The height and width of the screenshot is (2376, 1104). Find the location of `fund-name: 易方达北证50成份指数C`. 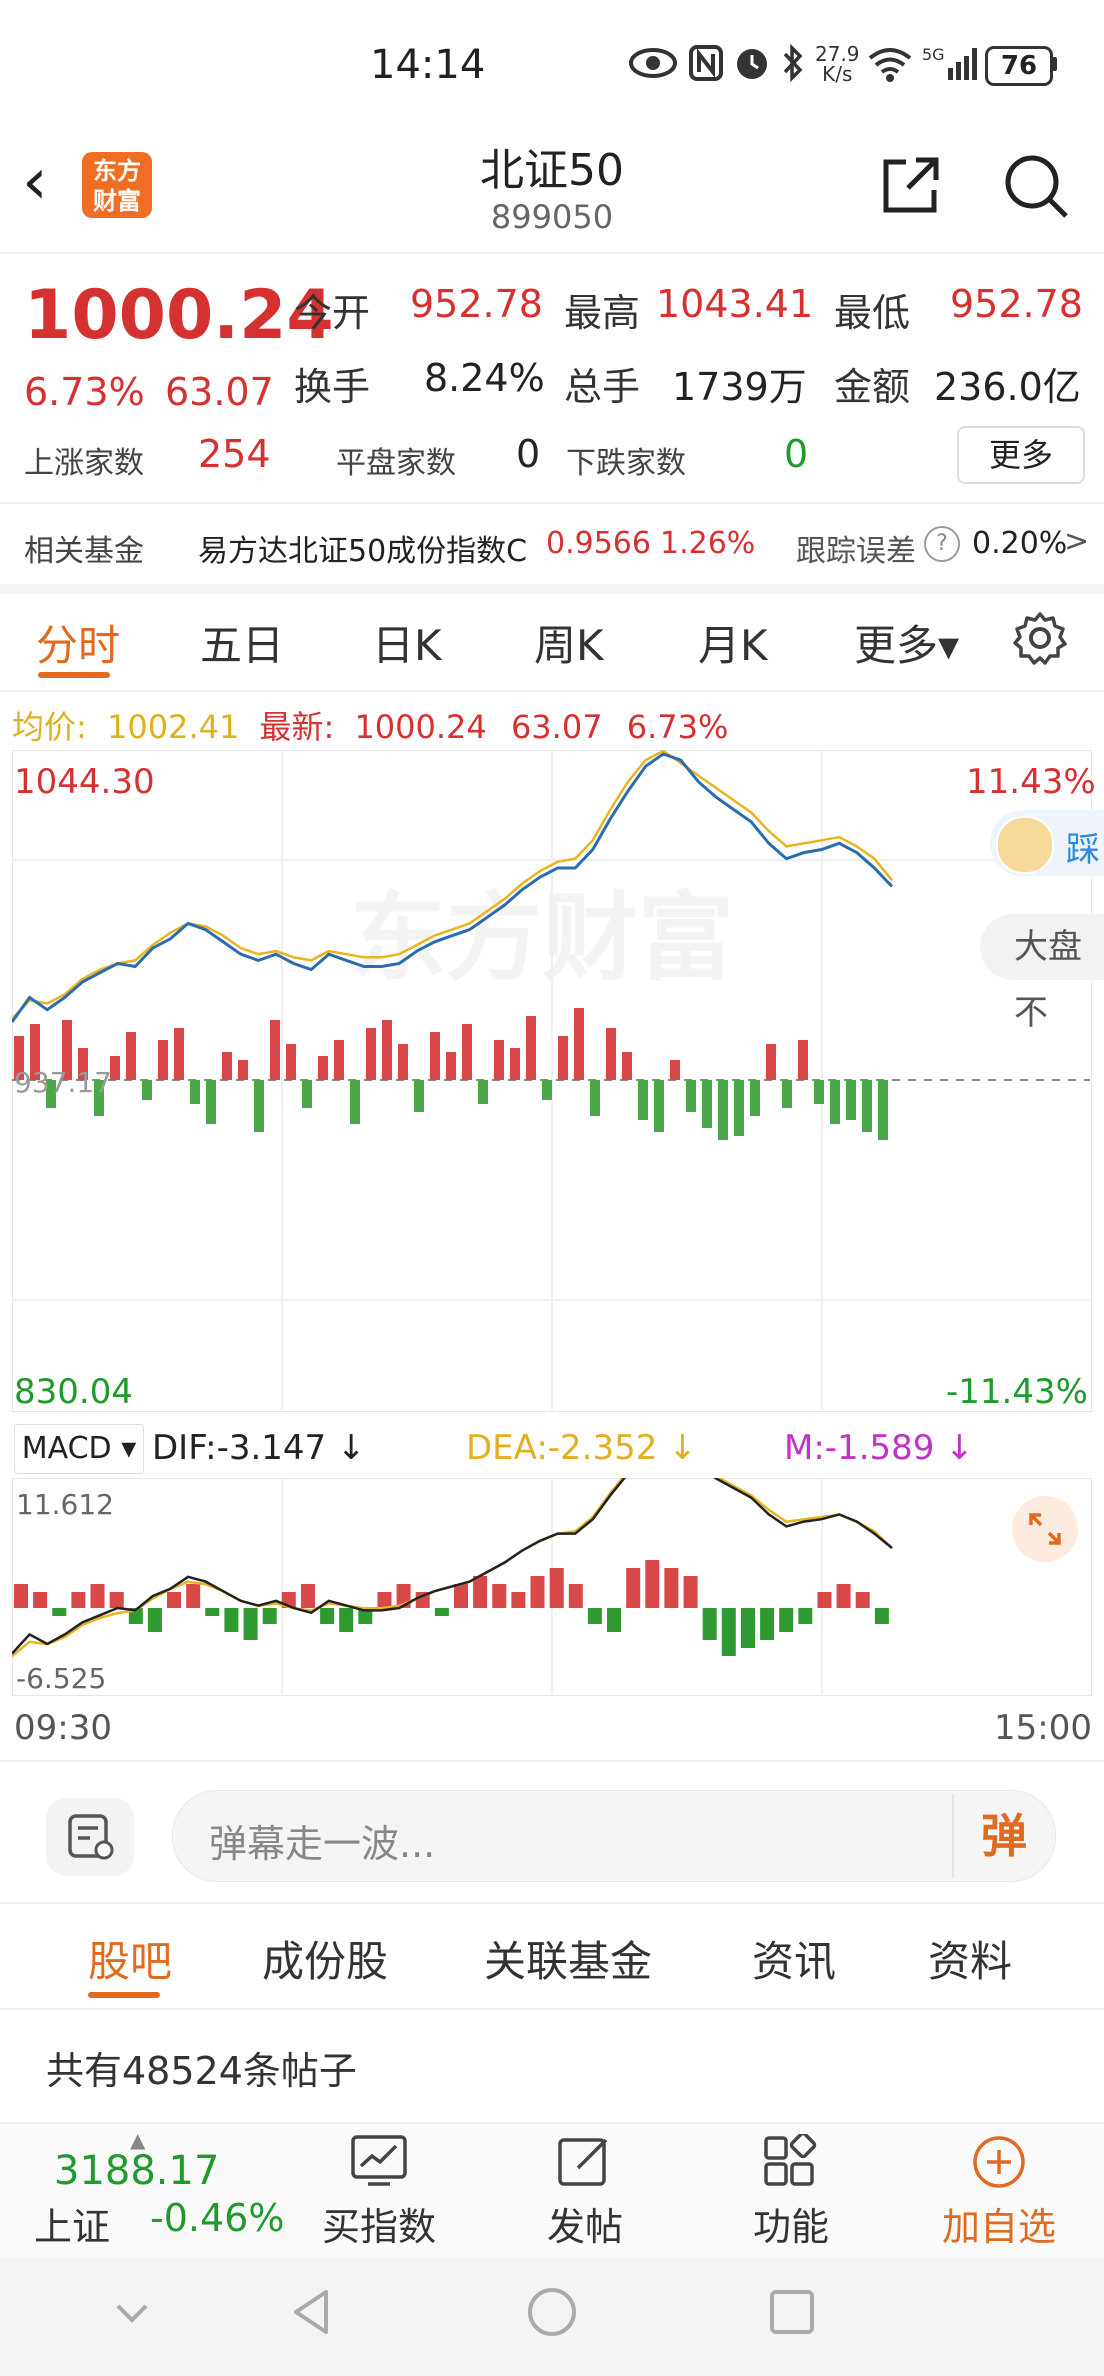

fund-name: 易方达北证50成份指数C is located at coordinates (363, 551).